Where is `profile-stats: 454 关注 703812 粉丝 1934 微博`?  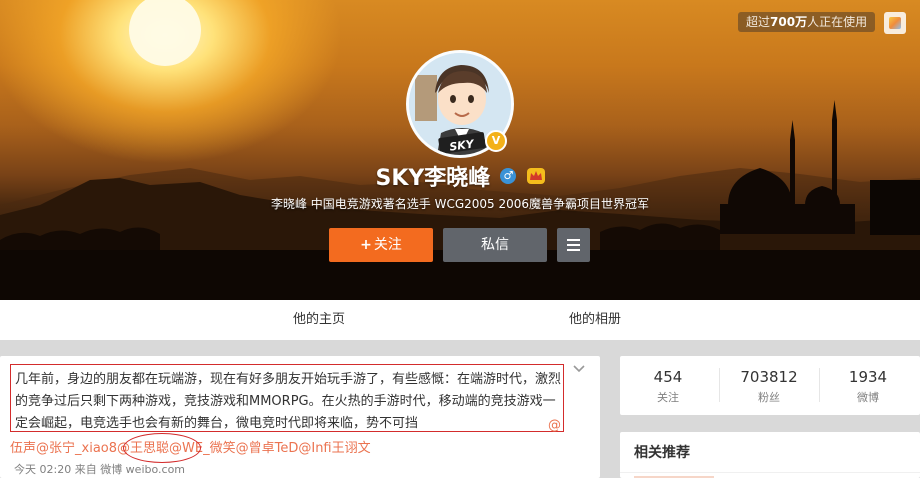
profile-stats: 454 关注 703812 粉丝 1934 微博 is located at coordinates (770, 385).